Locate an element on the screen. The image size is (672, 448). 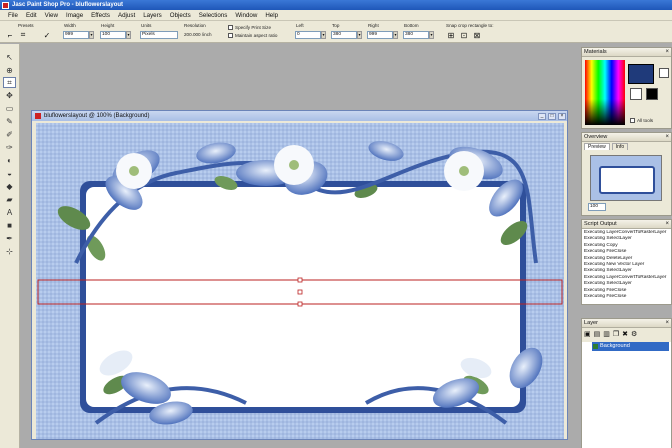
menu-effects: Effects is located at coordinates (100, 15).